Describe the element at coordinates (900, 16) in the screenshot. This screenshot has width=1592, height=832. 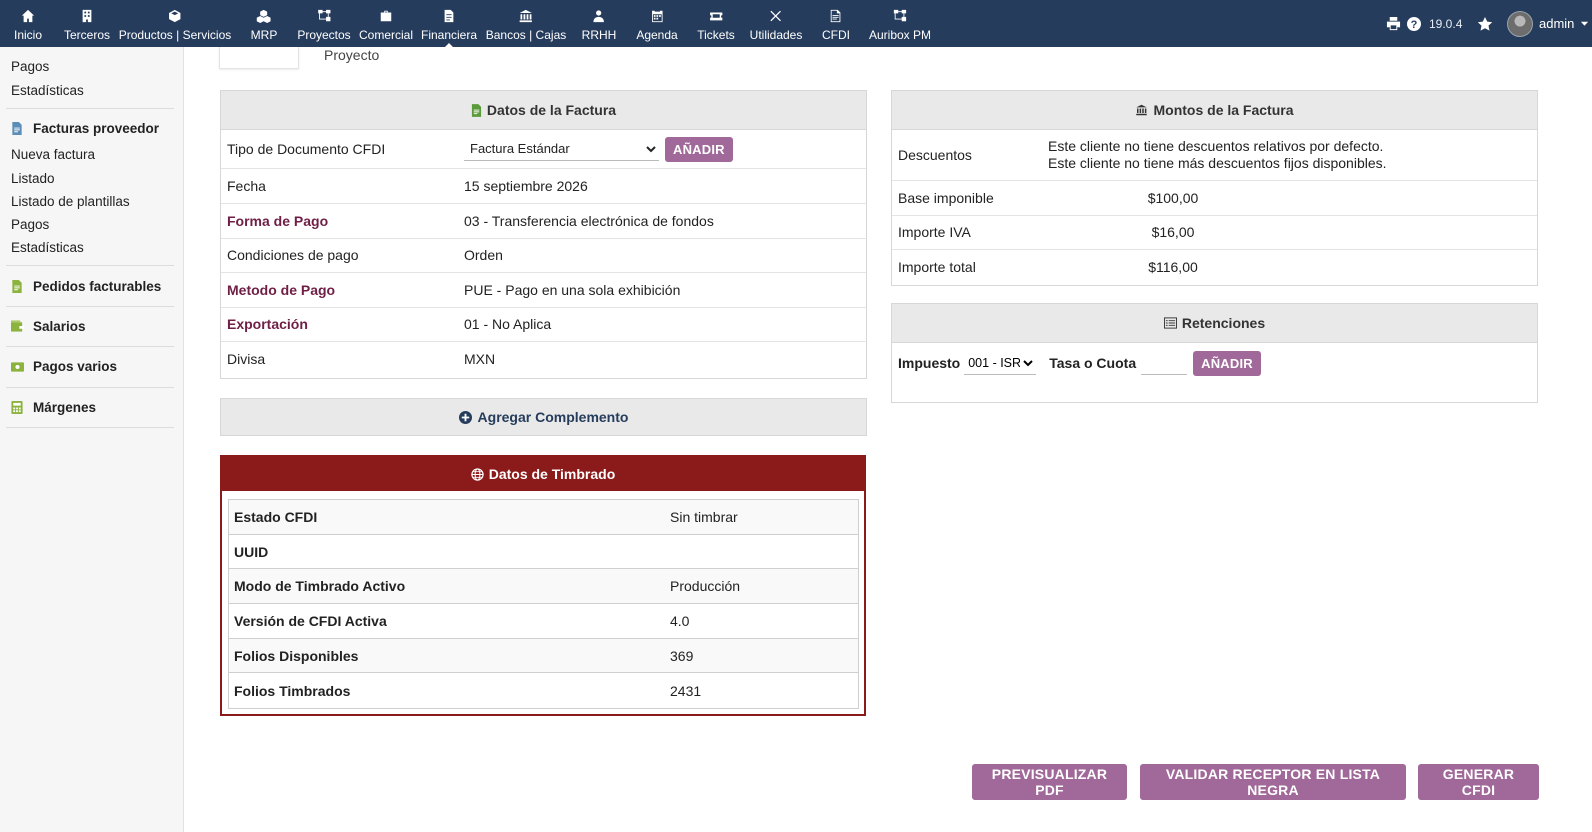
I see `sitemap-icon` at that location.